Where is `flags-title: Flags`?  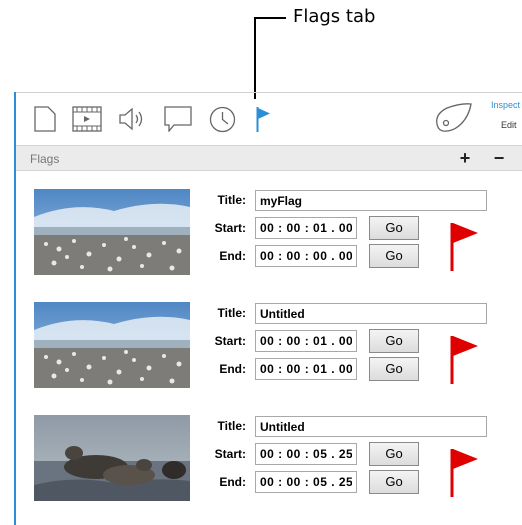
flags-title: Flags is located at coordinates (45, 159).